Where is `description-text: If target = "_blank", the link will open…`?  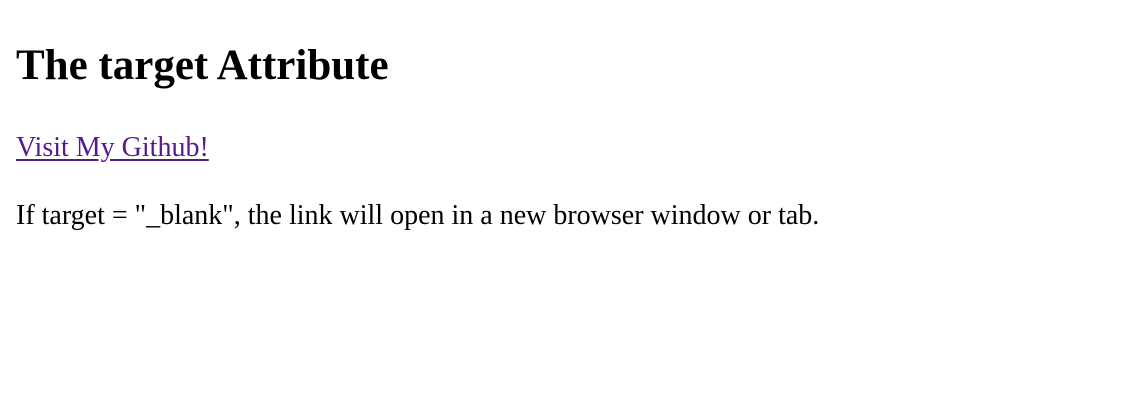
description-text: If target = "_blank", the link will open… is located at coordinates (418, 215).